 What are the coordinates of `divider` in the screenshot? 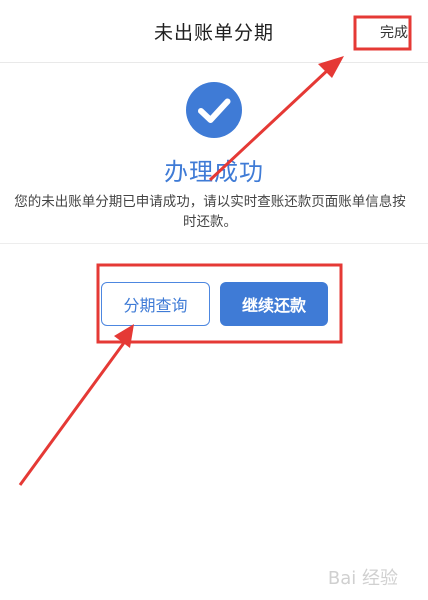 It's located at (214, 243).